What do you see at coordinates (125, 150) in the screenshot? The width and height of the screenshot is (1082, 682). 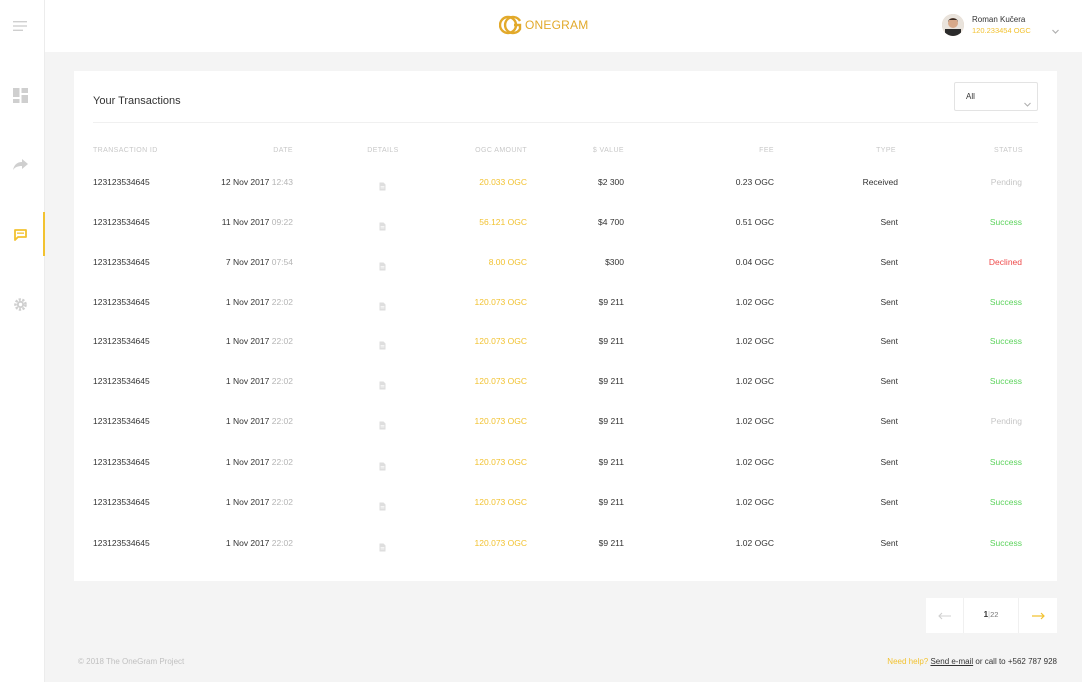 I see `column-header-transaction-id: TRANSACTION ID` at bounding box center [125, 150].